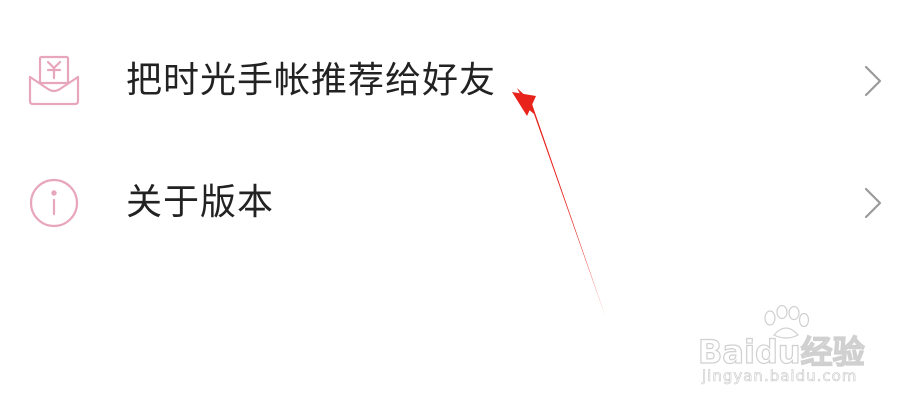 The height and width of the screenshot is (407, 909). Describe the element at coordinates (311, 80) in the screenshot. I see `menu-item-label: 把时光手帐推荐给好友` at that location.